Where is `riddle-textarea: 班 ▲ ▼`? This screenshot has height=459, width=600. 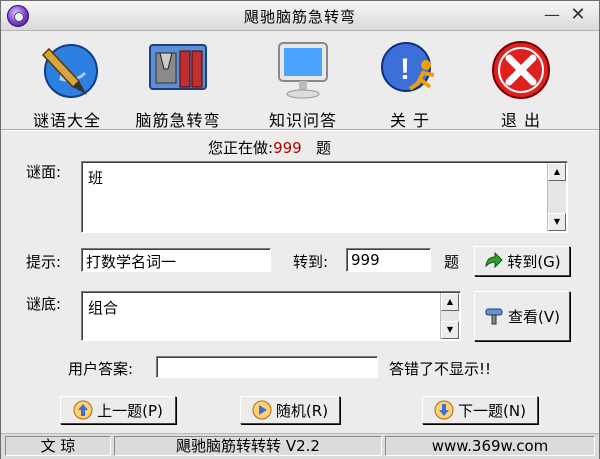 riddle-textarea: 班 ▲ ▼ is located at coordinates (324, 197).